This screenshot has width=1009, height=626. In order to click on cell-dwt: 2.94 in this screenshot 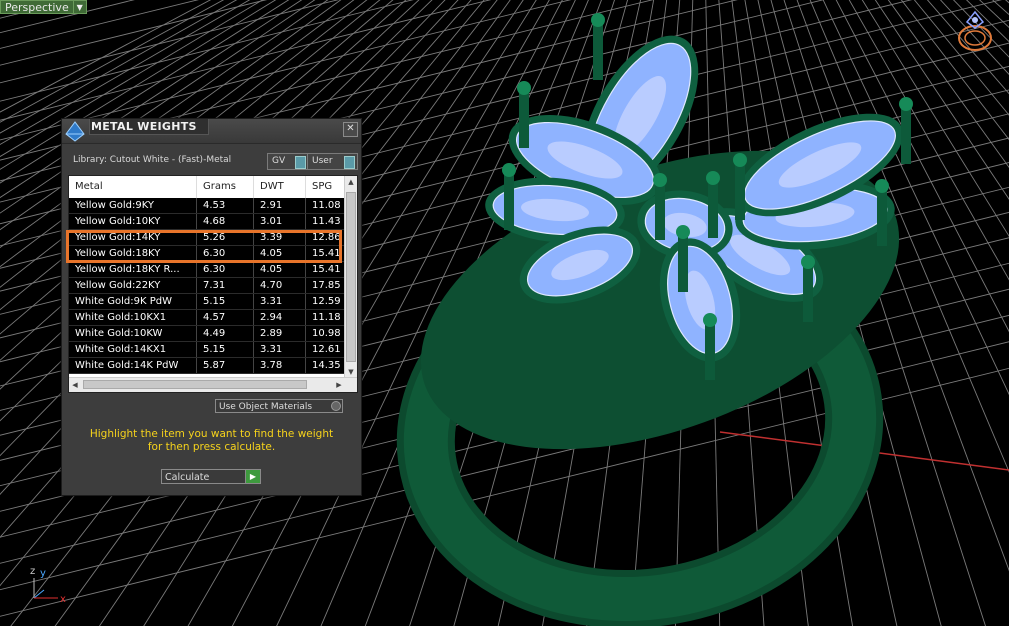, I will do `click(280, 317)`.